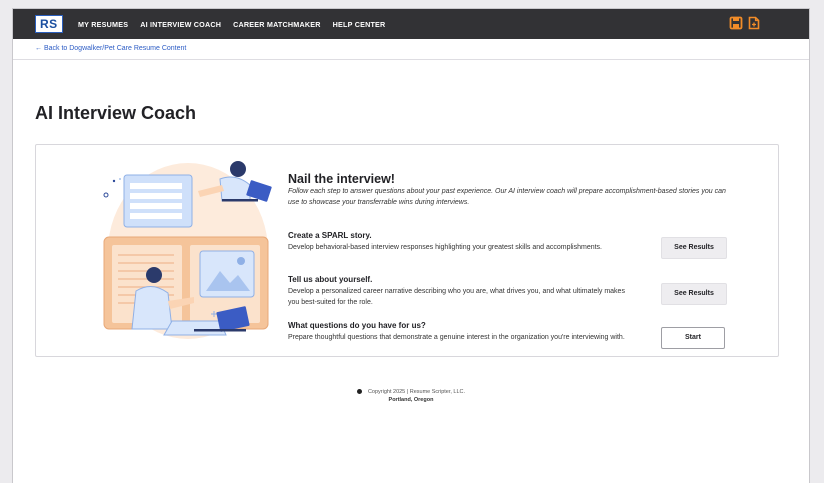 This screenshot has width=824, height=483. I want to click on save-icon, so click(736, 23).